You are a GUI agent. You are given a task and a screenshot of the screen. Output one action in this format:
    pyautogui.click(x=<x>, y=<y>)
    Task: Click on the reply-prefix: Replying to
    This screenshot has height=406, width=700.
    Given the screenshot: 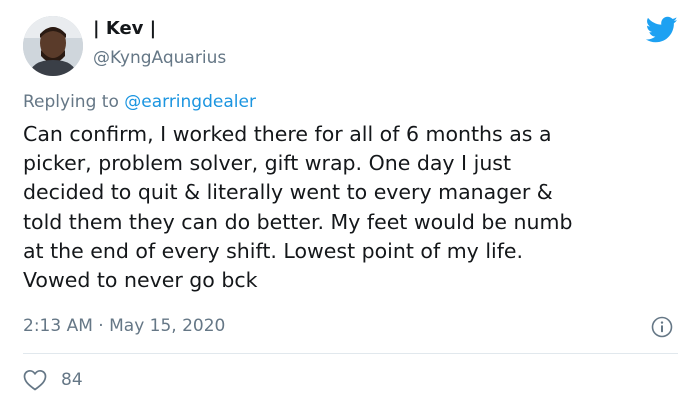 What is the action you would take?
    pyautogui.click(x=74, y=102)
    